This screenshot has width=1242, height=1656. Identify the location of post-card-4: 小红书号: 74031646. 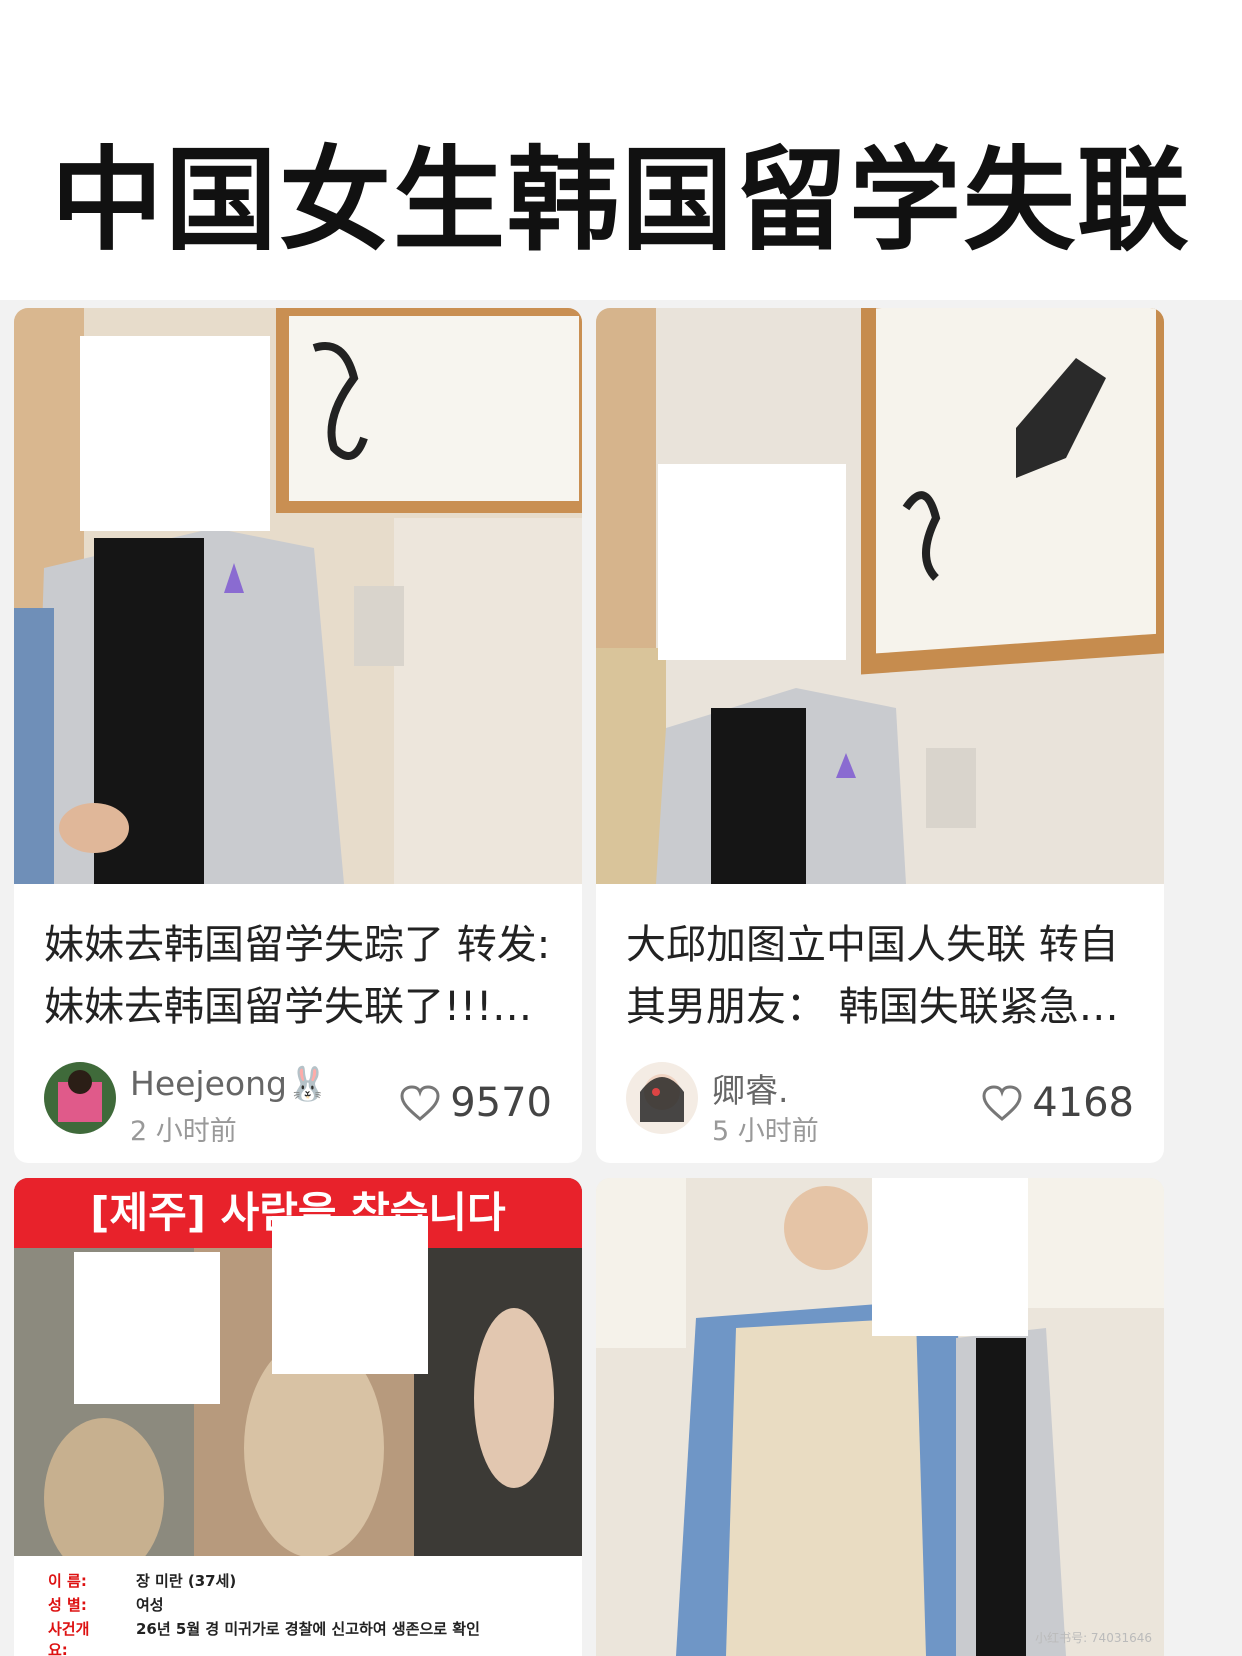
(880, 1417).